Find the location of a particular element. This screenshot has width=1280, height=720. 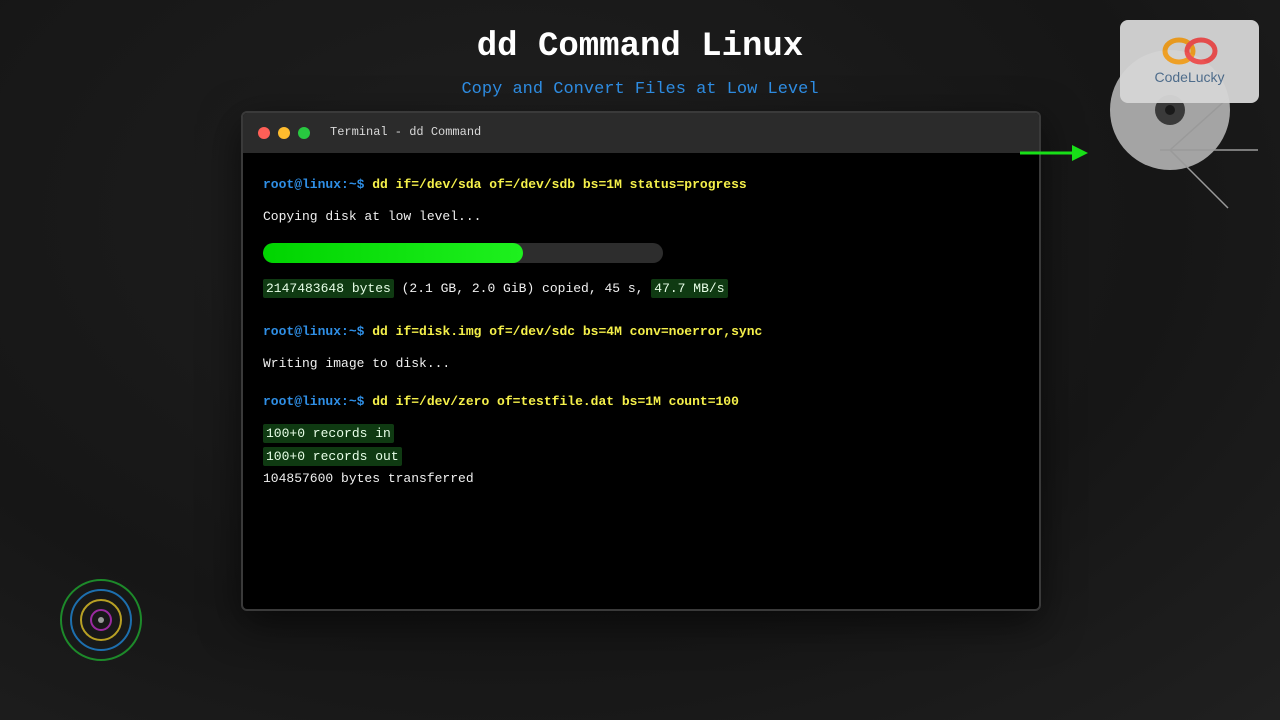

radar-circles-icon is located at coordinates (101, 620).